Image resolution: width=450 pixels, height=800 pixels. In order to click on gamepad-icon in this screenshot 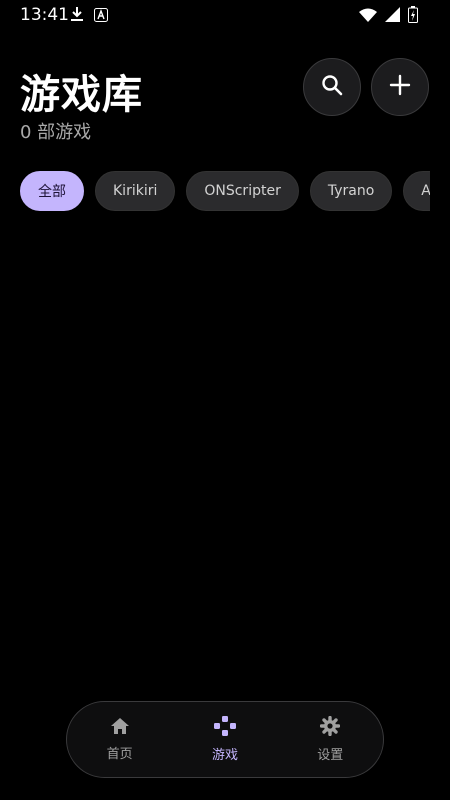, I will do `click(224, 728)`.